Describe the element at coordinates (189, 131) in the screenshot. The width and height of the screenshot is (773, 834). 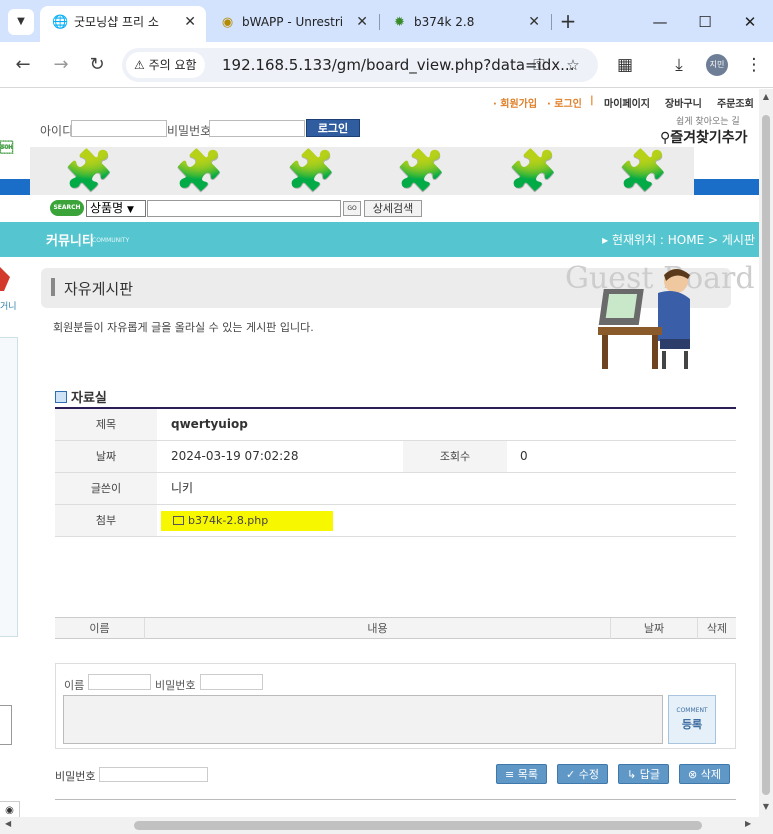
I see `pw-label: 비밀번호` at that location.